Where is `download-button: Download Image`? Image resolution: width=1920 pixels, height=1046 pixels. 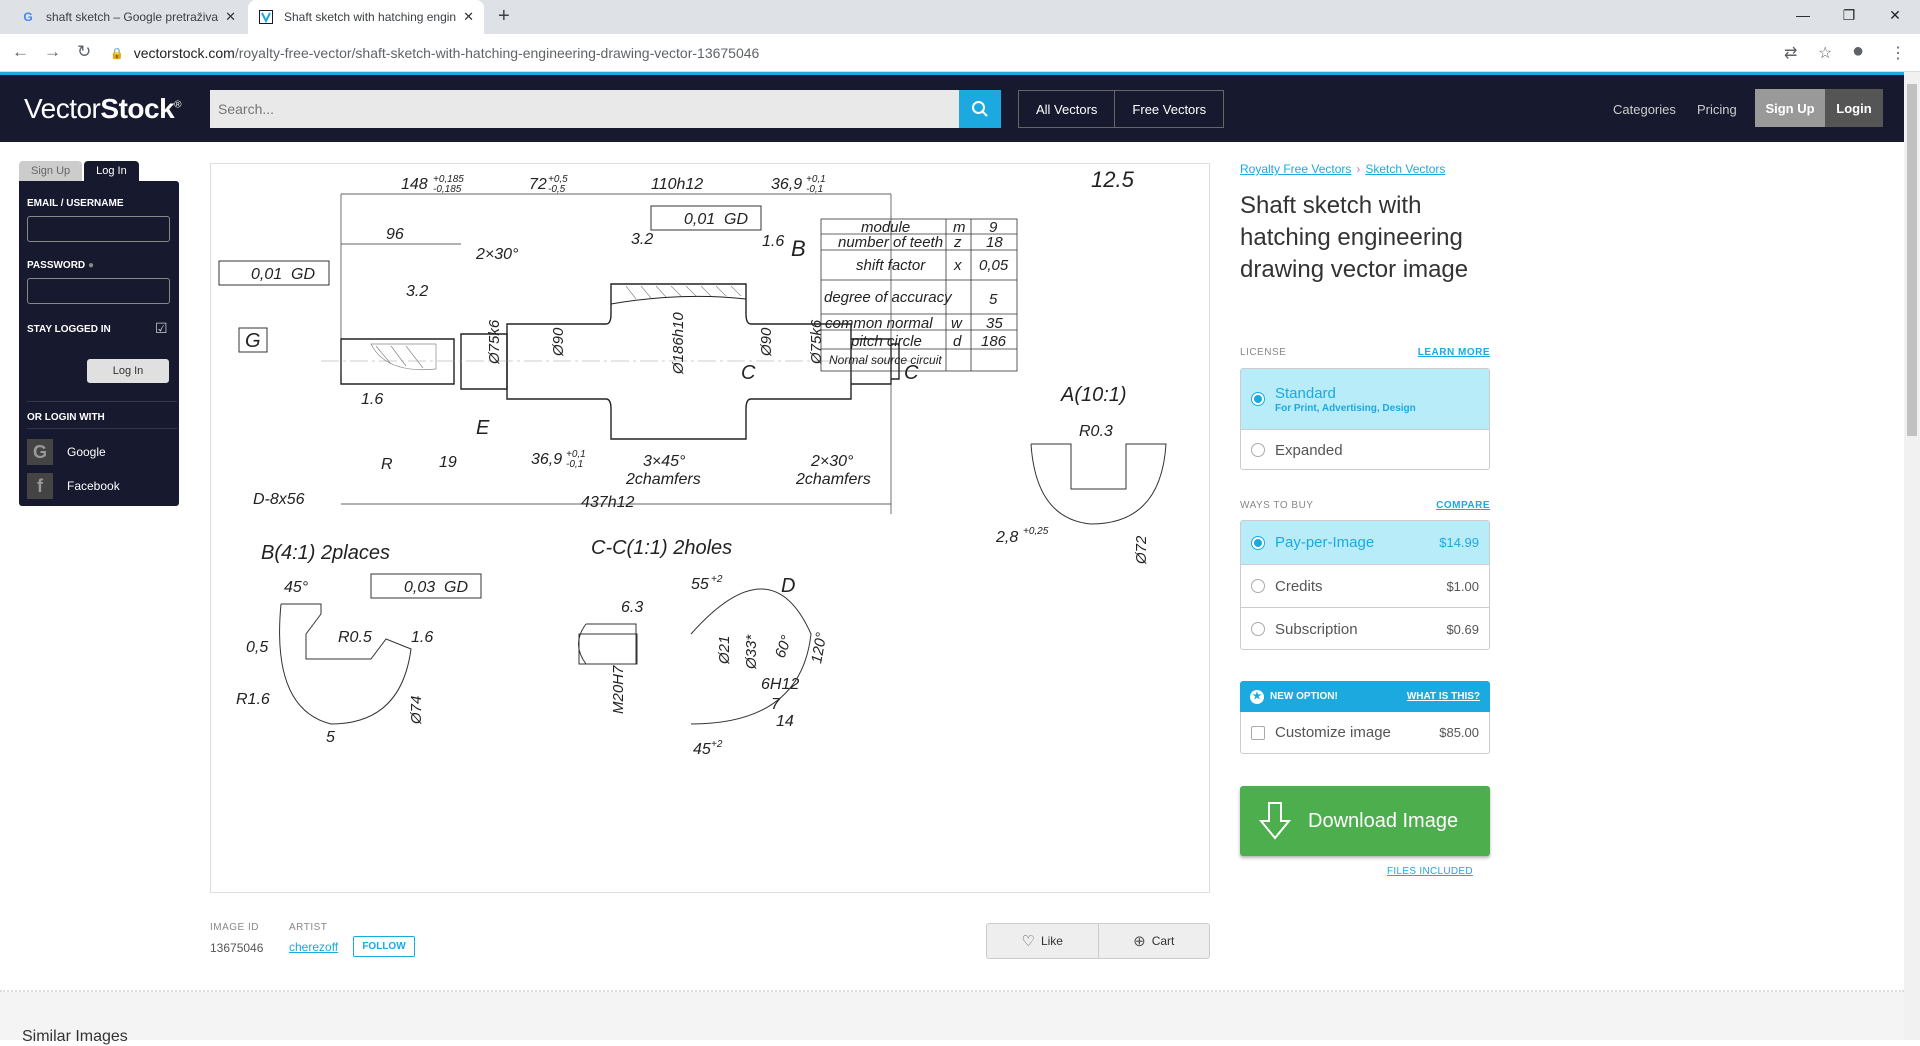
download-button: Download Image is located at coordinates (1365, 821).